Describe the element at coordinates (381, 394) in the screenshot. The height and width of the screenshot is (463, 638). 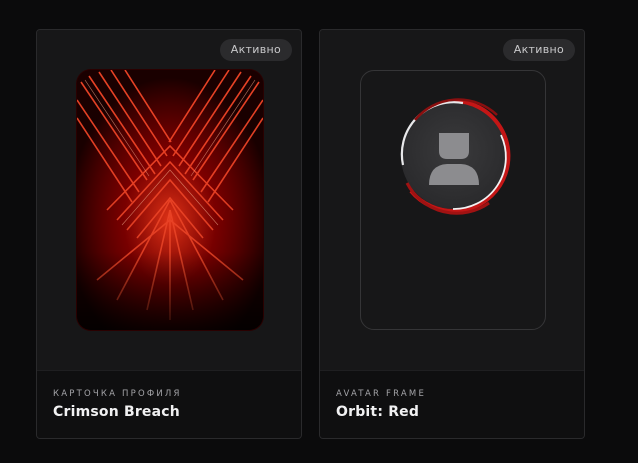
I see `item-category-label: AVATAR FRAME` at that location.